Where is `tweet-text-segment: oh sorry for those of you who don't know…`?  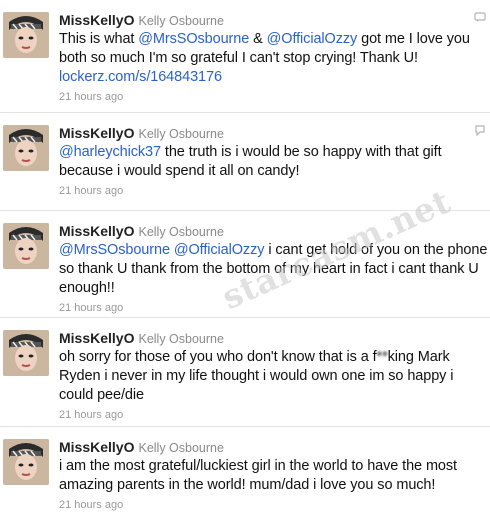
tweet-text-segment: oh sorry for those of you who don't know… is located at coordinates (218, 357).